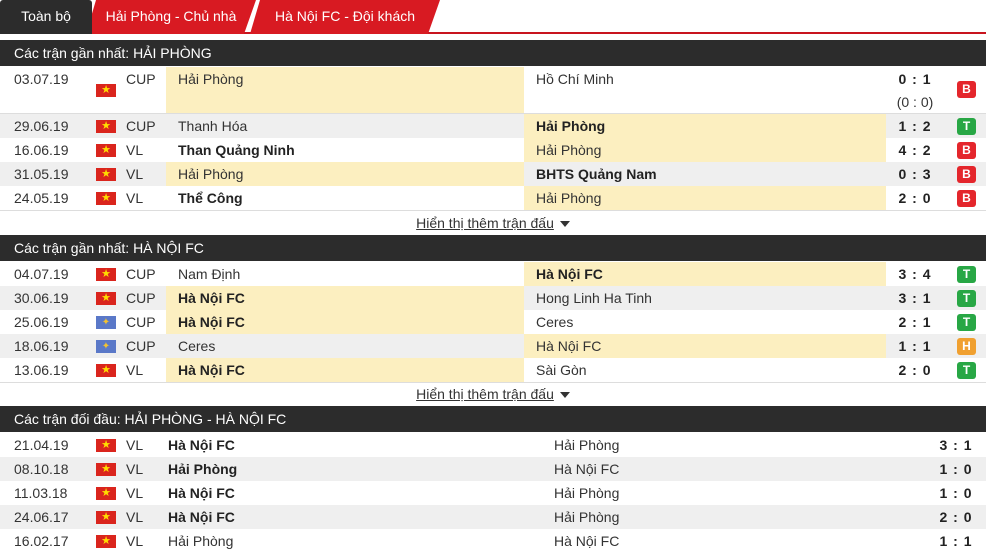  What do you see at coordinates (41, 517) in the screenshot?
I see `match-date: 24.06.17` at bounding box center [41, 517].